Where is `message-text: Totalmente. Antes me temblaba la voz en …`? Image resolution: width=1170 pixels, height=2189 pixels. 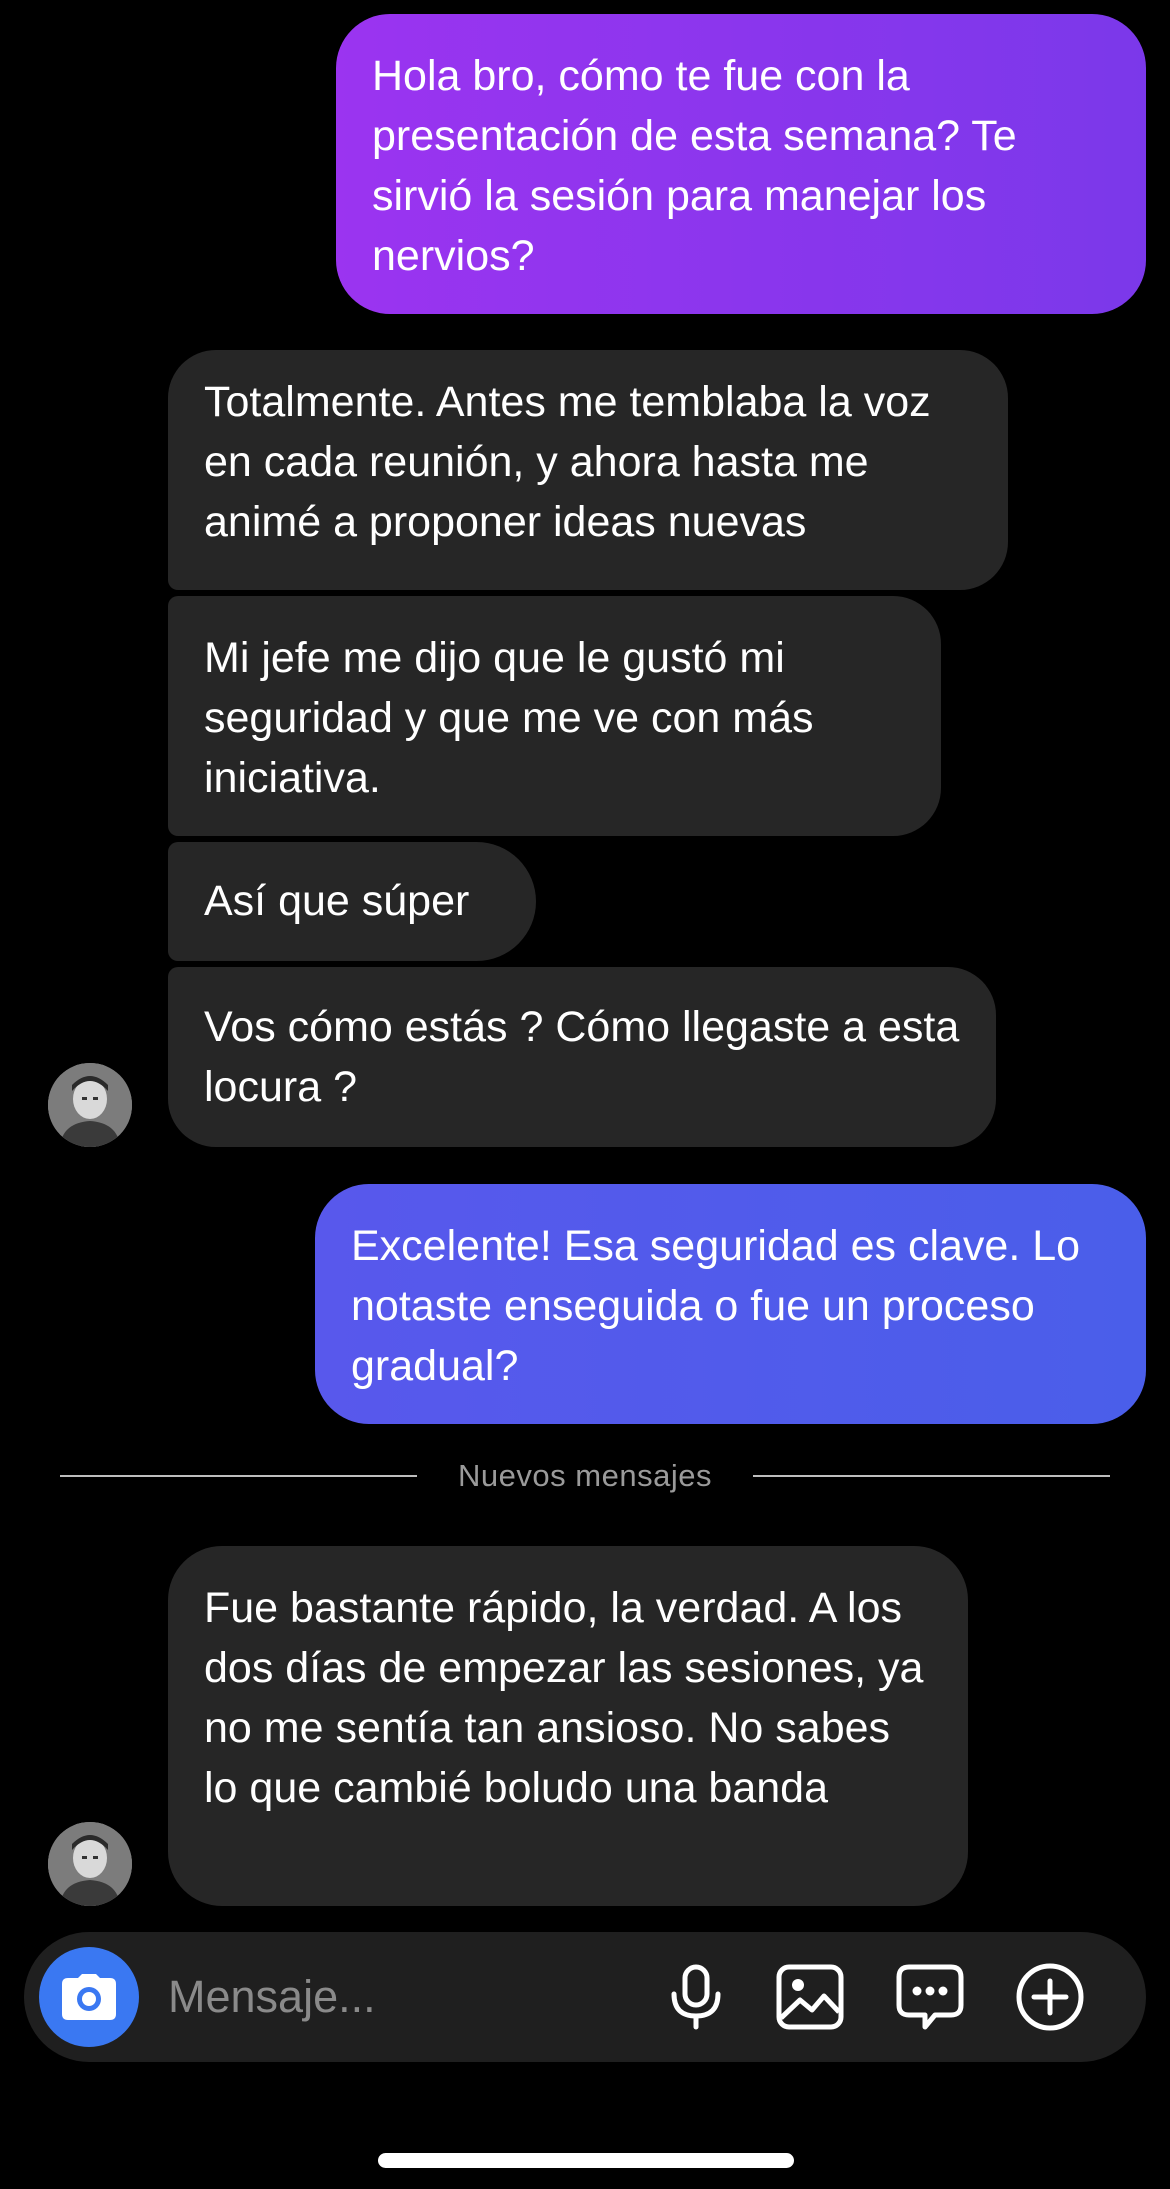
message-text: Totalmente. Antes me temblaba la voz en … is located at coordinates (567, 462).